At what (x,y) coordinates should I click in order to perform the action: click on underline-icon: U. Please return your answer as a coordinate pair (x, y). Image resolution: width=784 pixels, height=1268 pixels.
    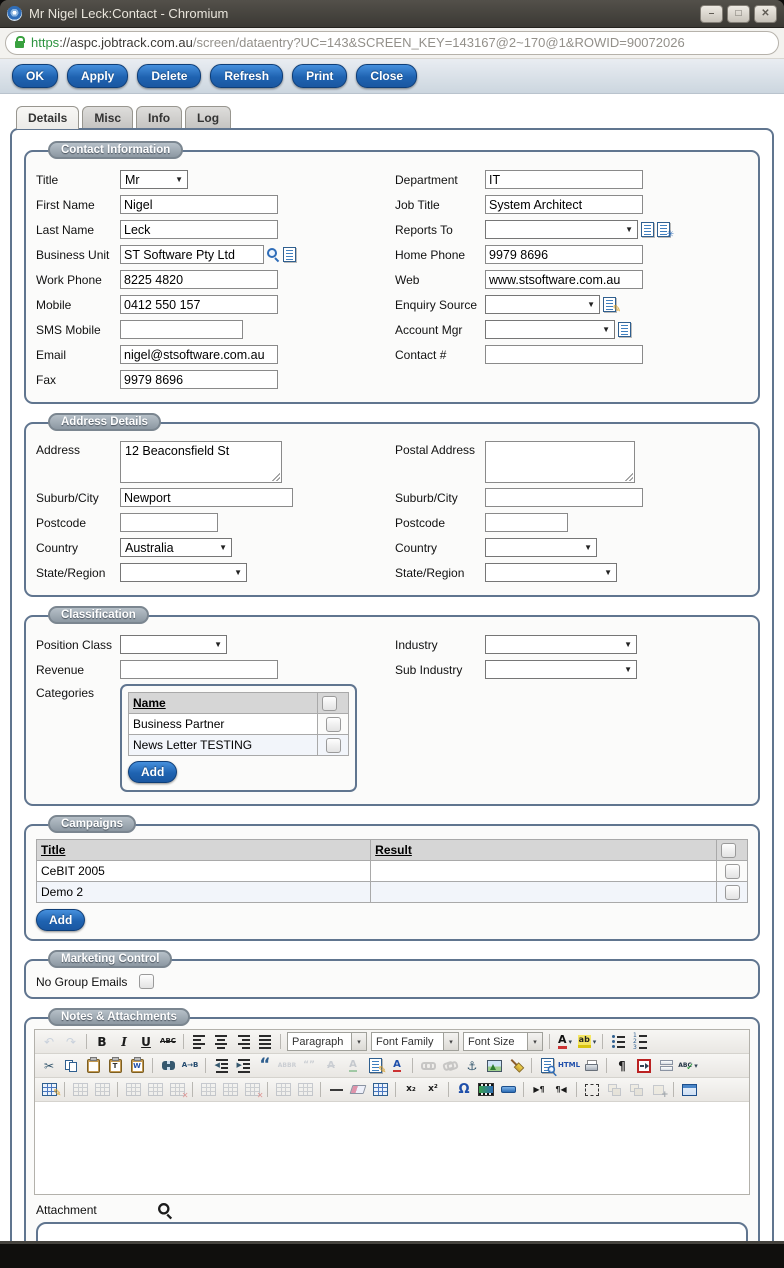
    Looking at the image, I should click on (146, 1041).